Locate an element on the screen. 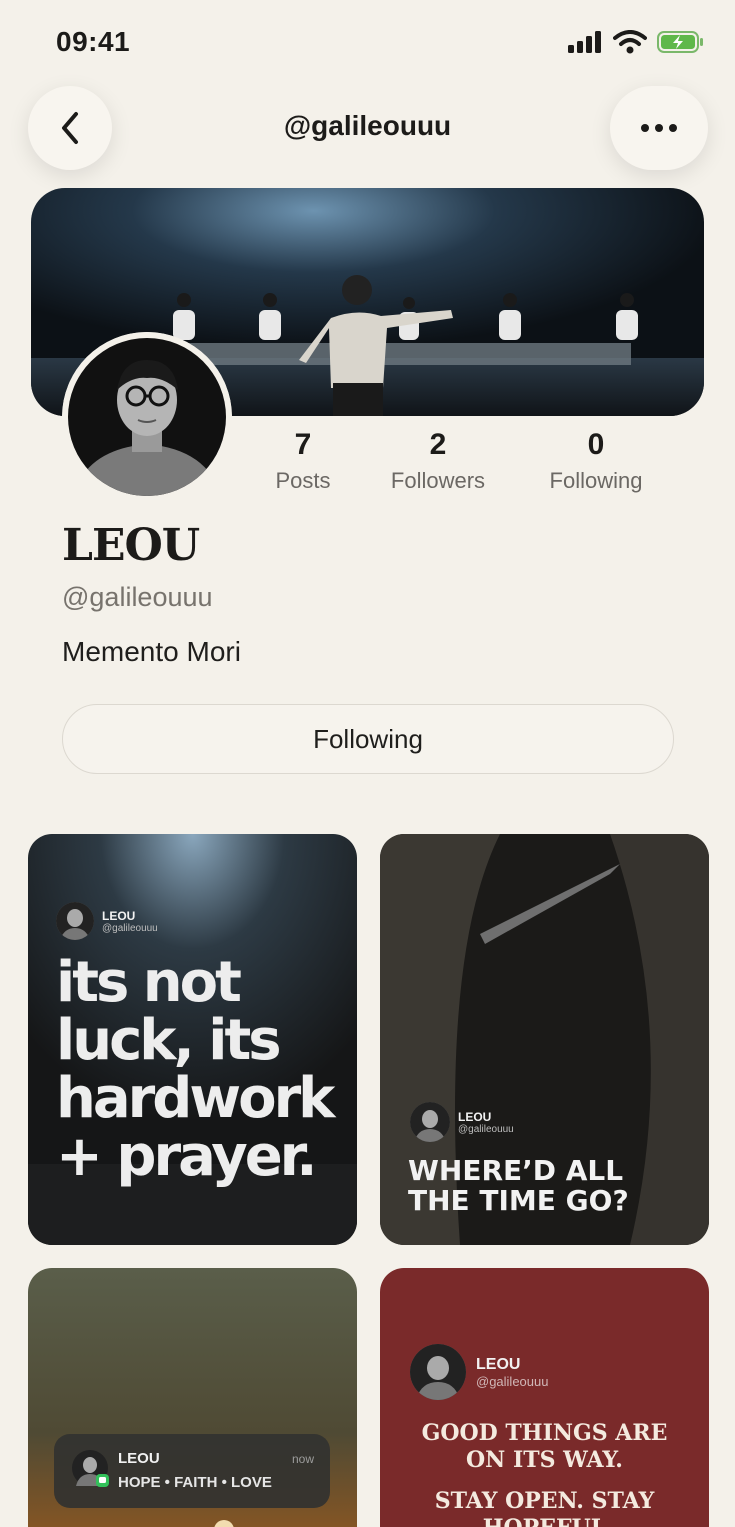 This screenshot has width=735, height=1527. stat-followers: 2 Followers is located at coordinates (438, 461).